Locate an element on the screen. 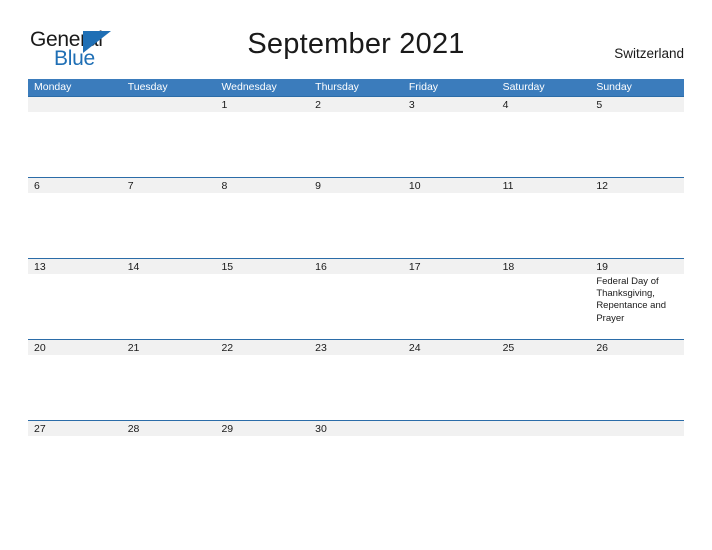  weekday-header-sunday: Sunday is located at coordinates (614, 87).